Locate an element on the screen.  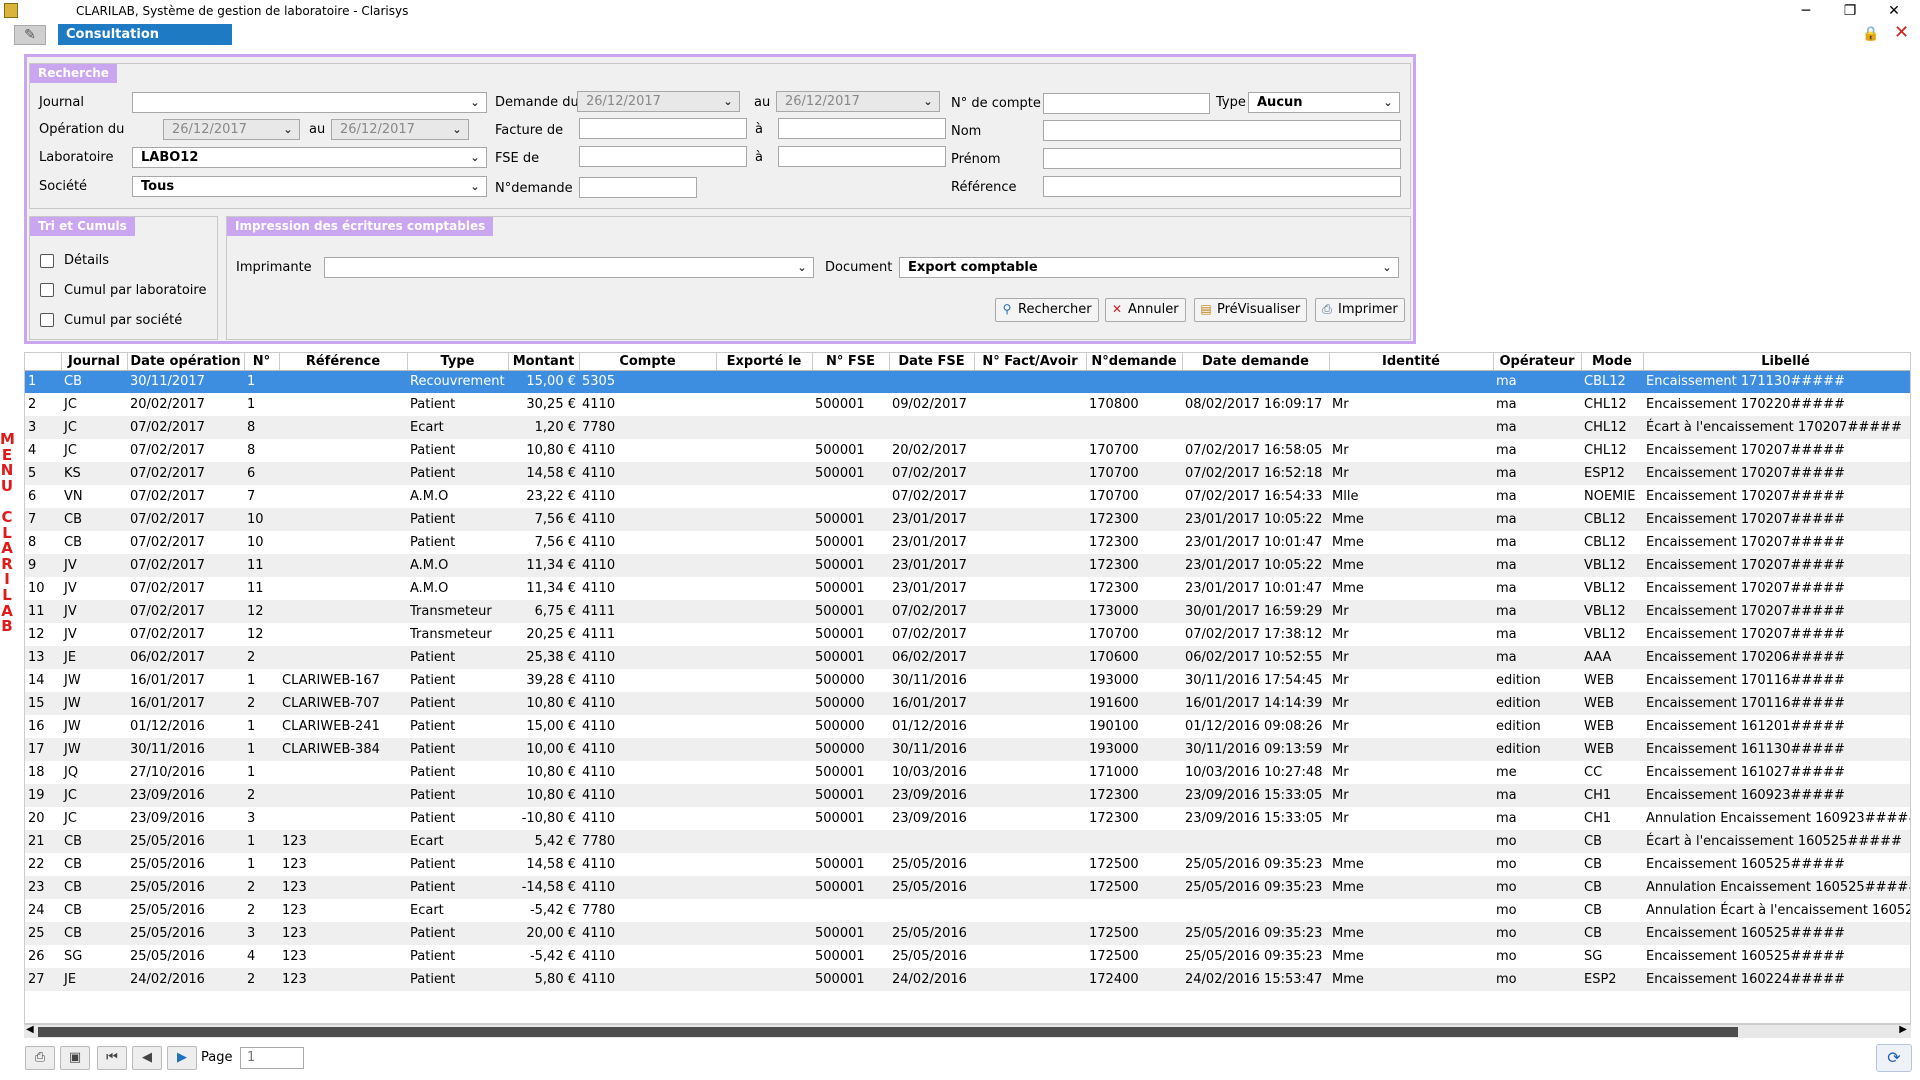
column-header is located at coordinates (43, 362).